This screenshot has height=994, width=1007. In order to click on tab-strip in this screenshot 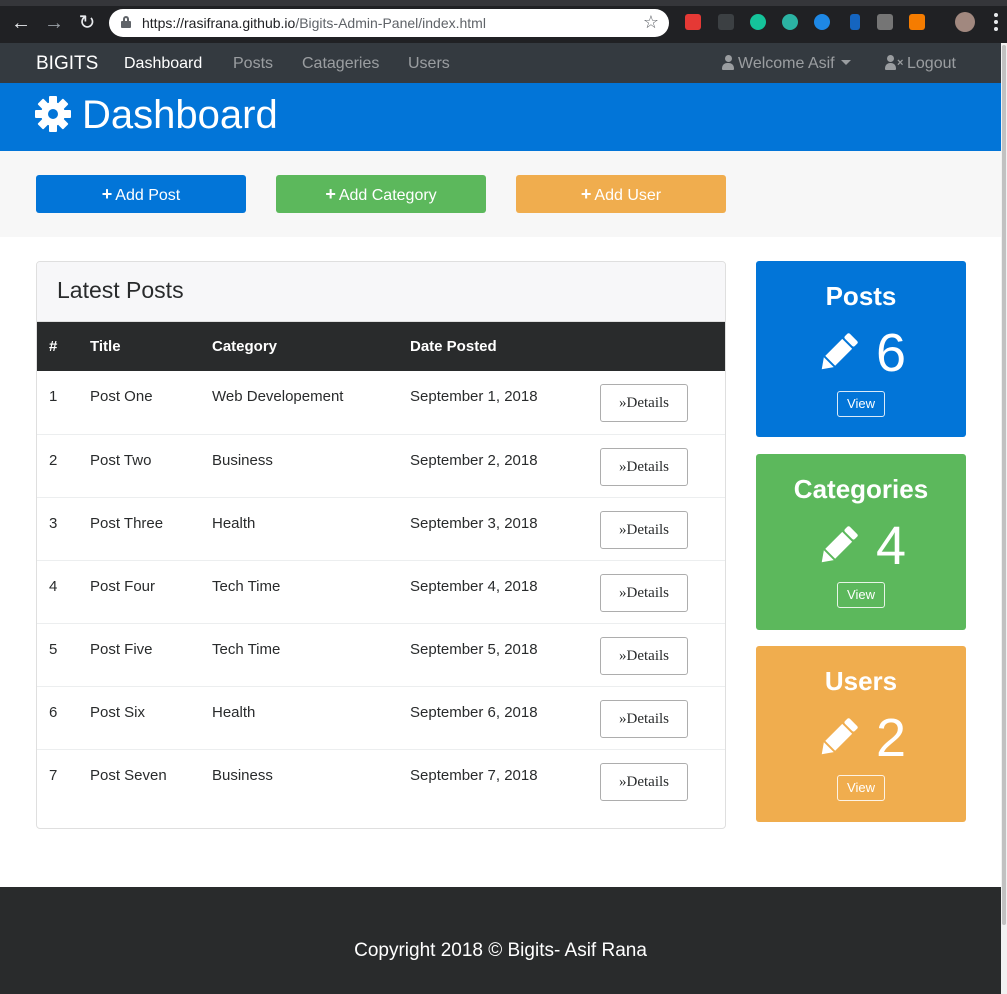, I will do `click(503, 3)`.